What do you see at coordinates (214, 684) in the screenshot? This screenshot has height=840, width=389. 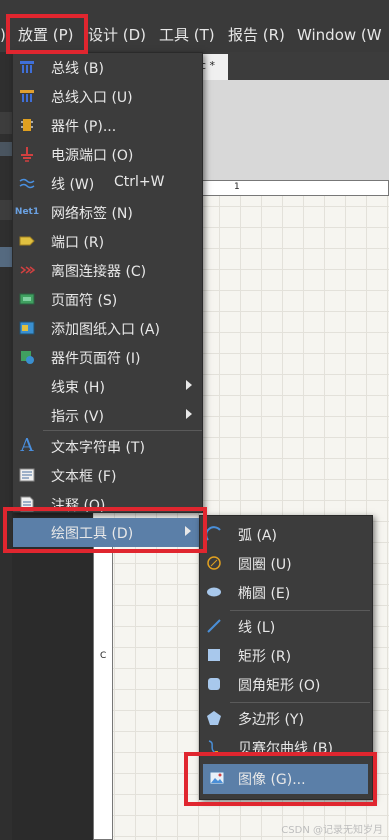 I see `round-rectangle-icon` at bounding box center [214, 684].